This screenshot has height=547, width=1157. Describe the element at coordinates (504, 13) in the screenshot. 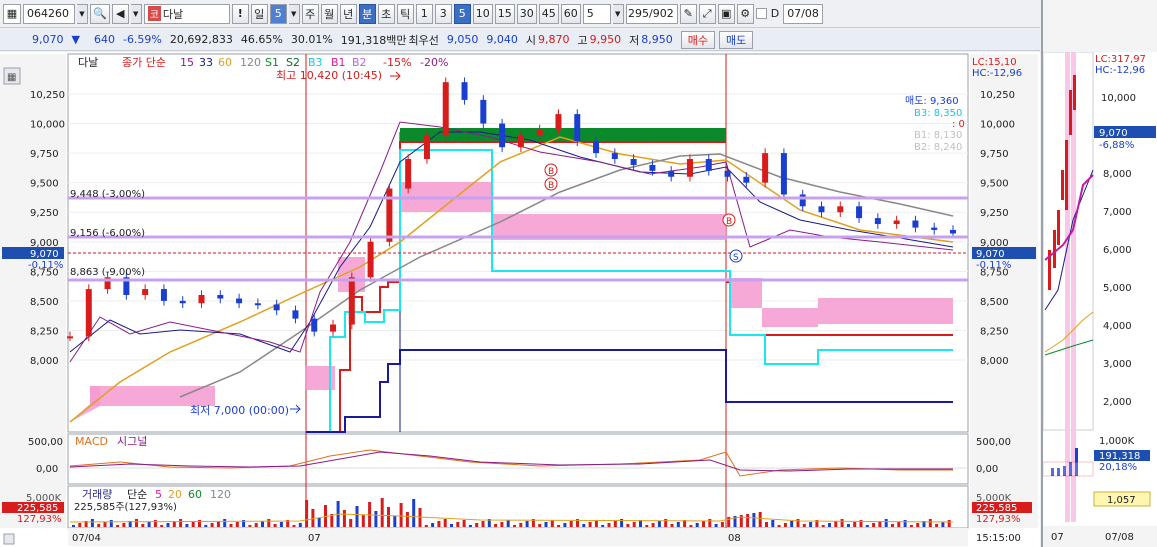

I see `interval-15: 15` at that location.